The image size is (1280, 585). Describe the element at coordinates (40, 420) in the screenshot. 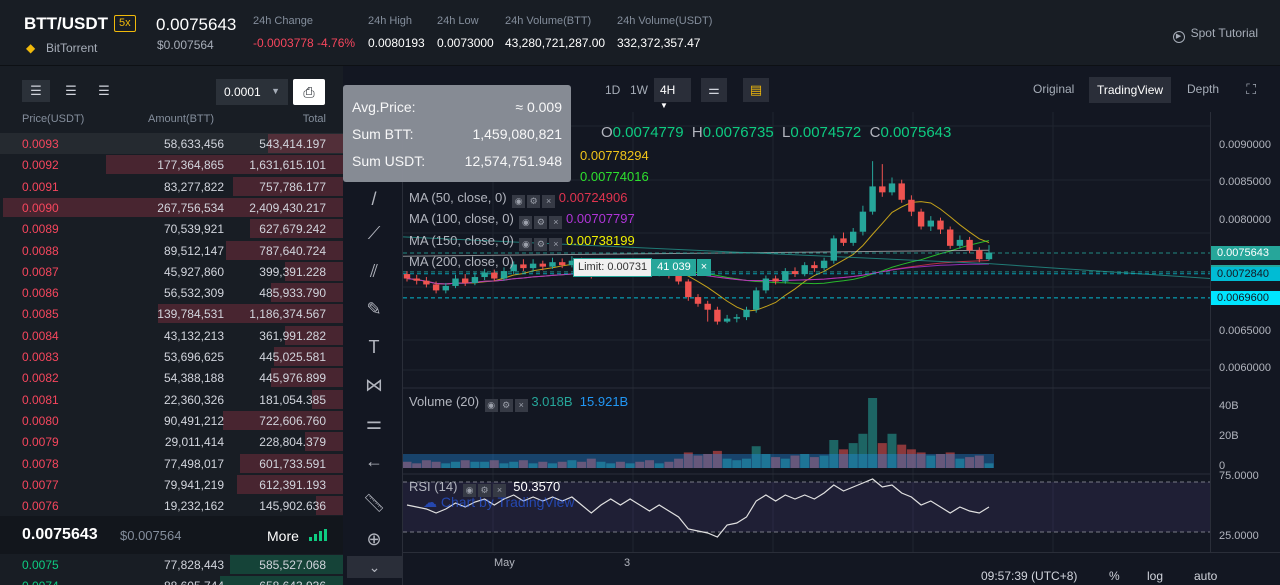

I see `ask-price: 0.0080` at that location.